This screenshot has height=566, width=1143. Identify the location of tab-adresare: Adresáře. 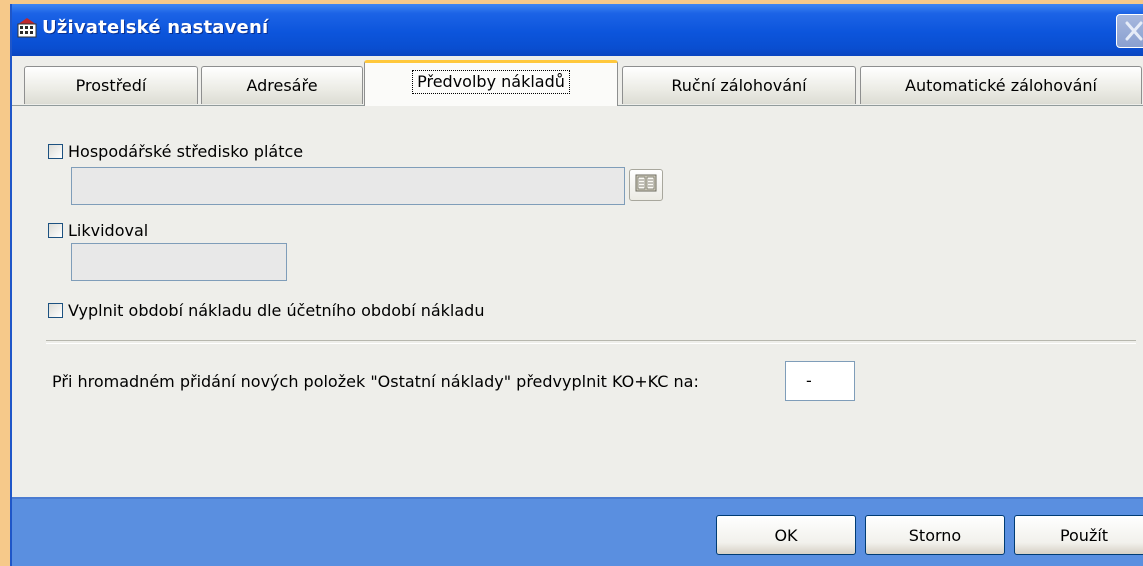
(282, 85).